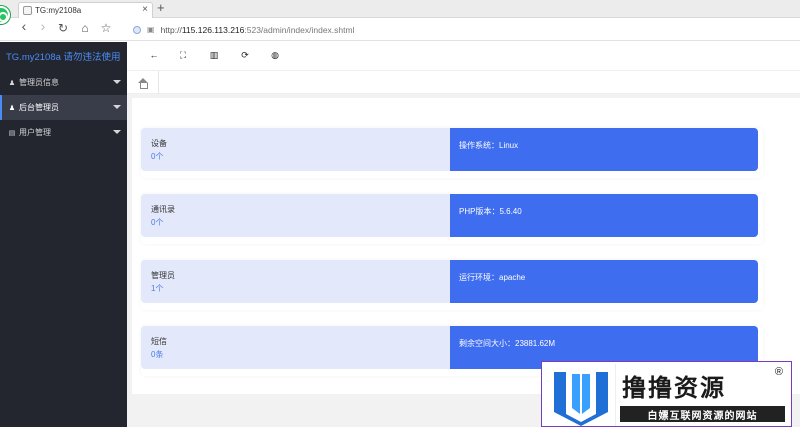 This screenshot has width=800, height=428. I want to click on url-path: :523/admin/index/index.shtml, so click(299, 29).